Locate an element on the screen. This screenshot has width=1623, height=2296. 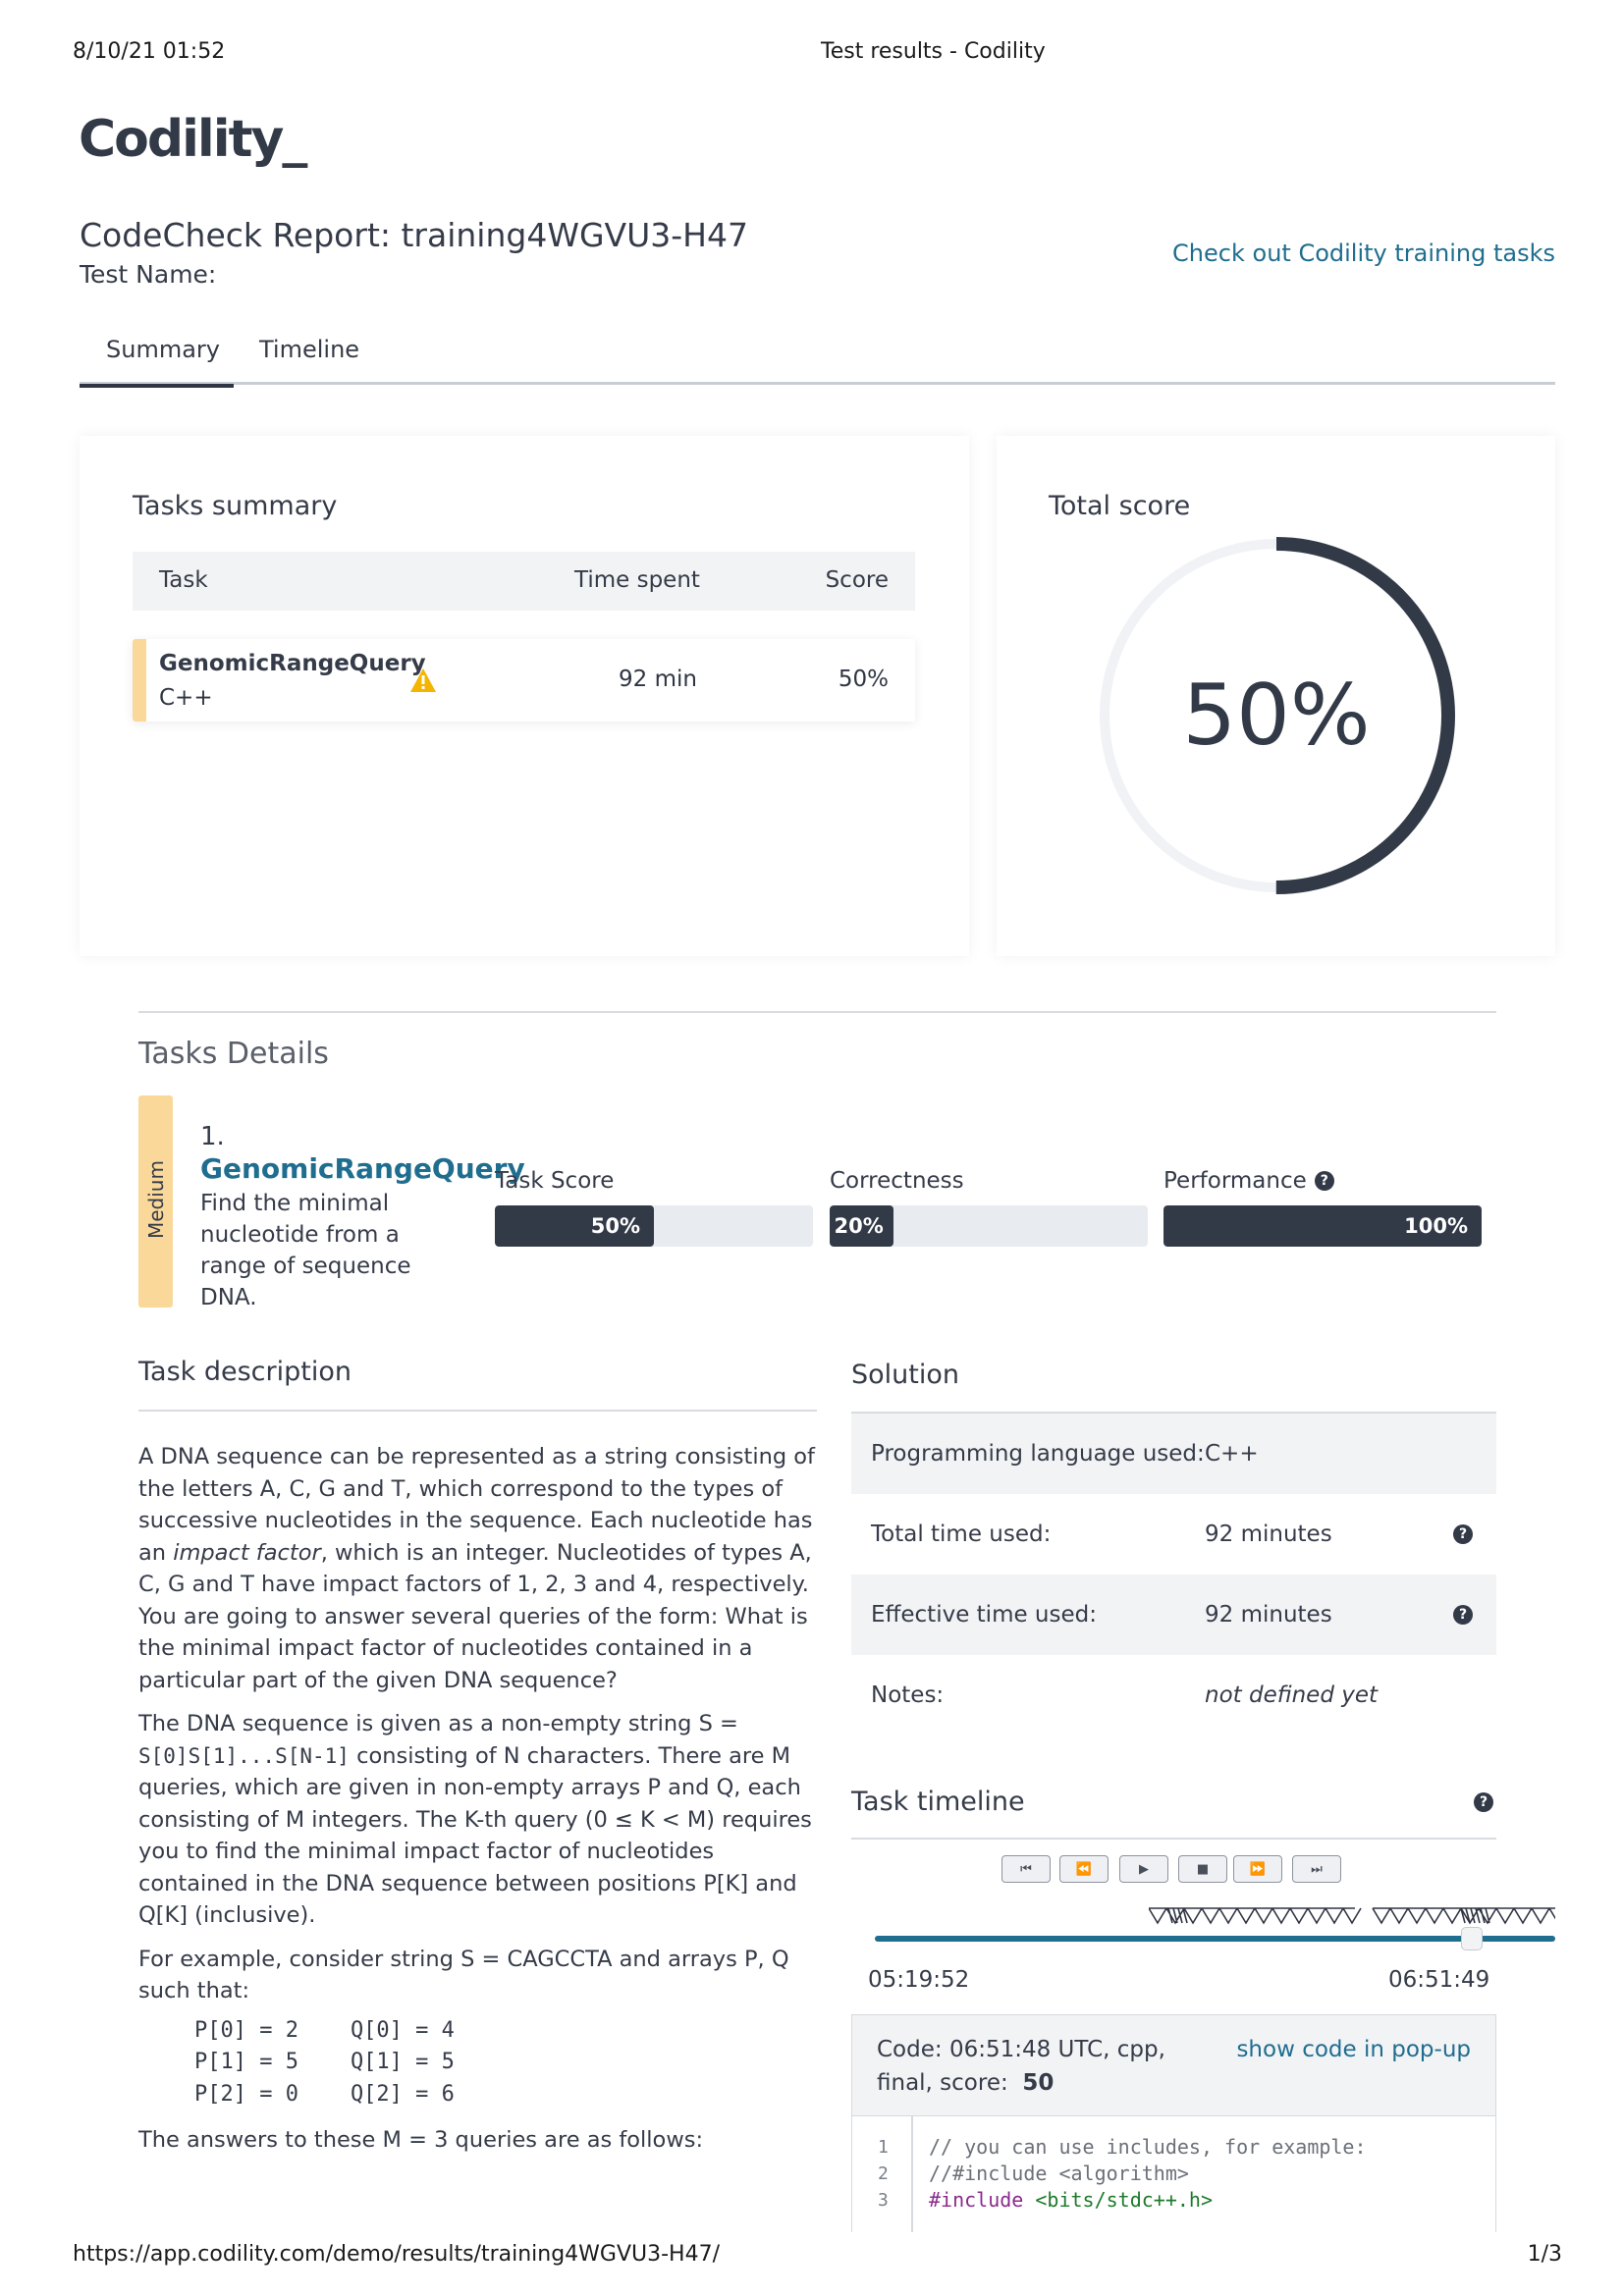
metric-label: Correctness is located at coordinates (897, 1181).